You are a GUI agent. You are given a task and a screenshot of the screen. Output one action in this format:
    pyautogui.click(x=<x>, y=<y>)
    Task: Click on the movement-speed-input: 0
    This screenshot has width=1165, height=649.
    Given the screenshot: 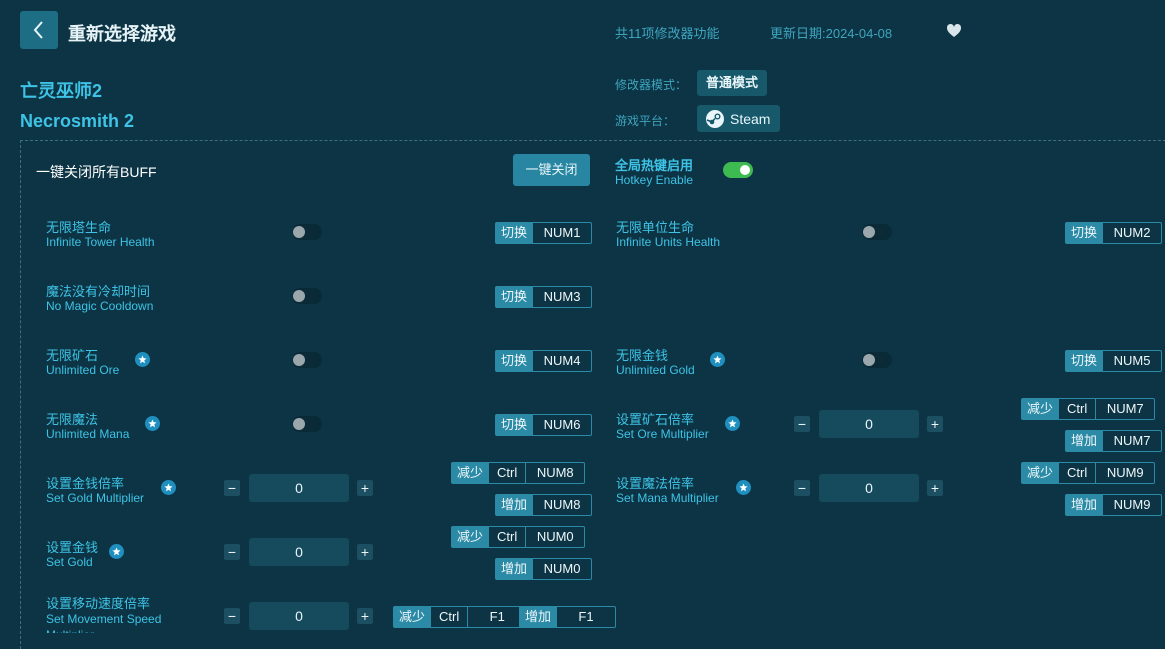 What is the action you would take?
    pyautogui.click(x=299, y=616)
    